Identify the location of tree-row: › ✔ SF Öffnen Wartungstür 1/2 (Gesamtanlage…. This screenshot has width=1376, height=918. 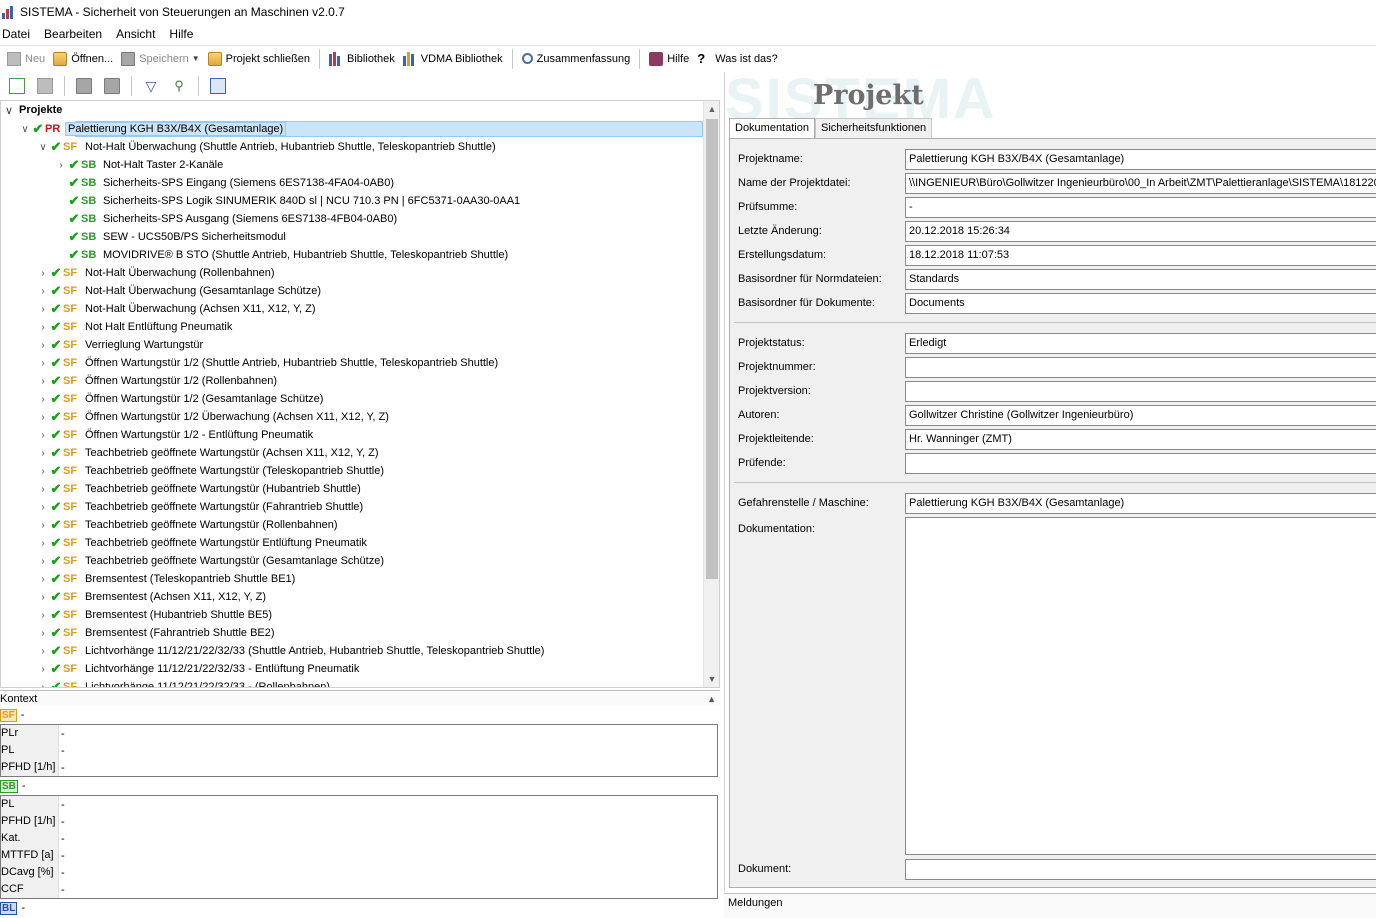
(352, 399).